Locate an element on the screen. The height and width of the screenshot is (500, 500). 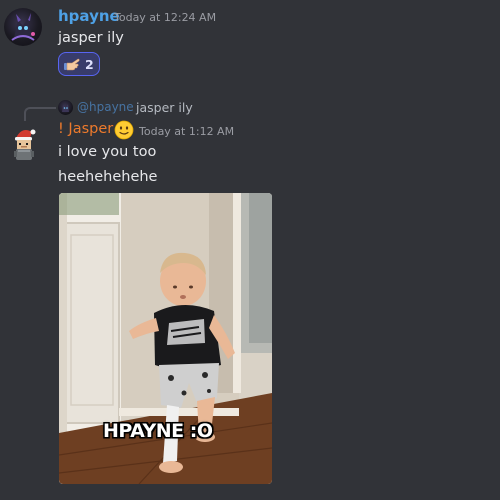
username: hpayne is located at coordinates (89, 16).